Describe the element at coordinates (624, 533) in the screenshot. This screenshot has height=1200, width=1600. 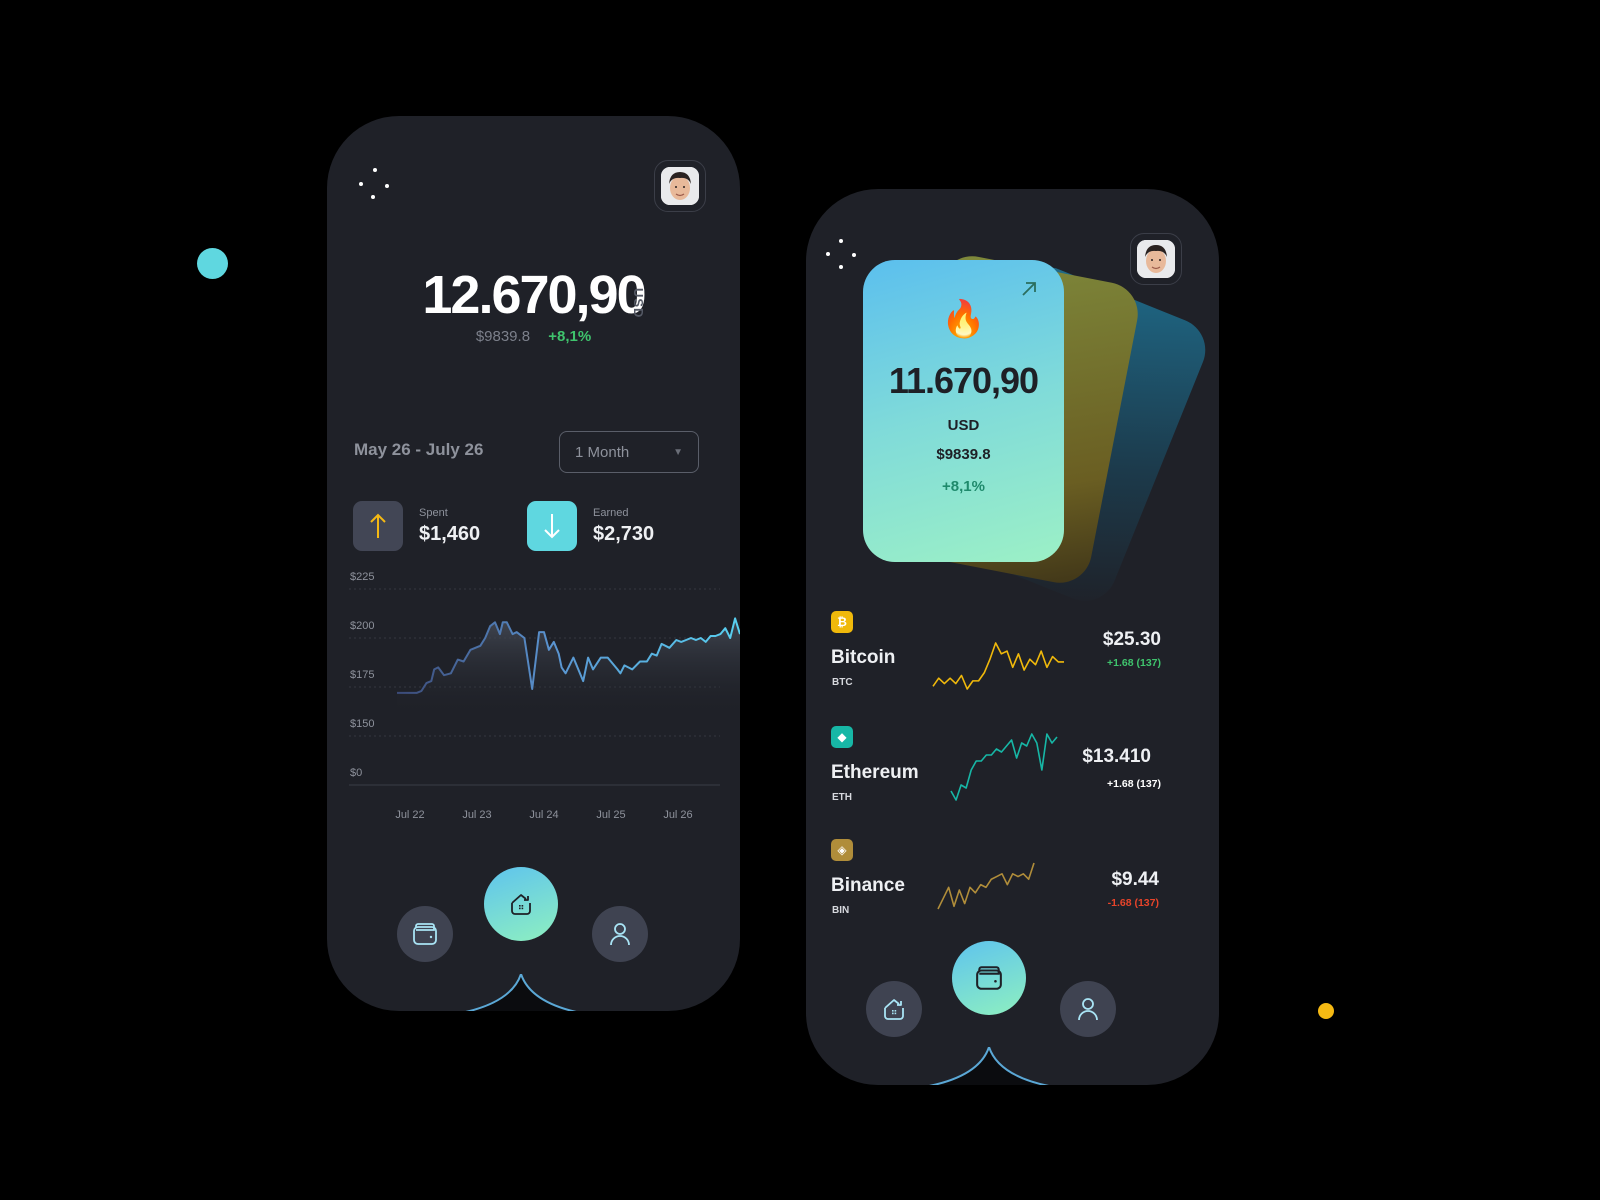
I see `stat-value: $2,730` at that location.